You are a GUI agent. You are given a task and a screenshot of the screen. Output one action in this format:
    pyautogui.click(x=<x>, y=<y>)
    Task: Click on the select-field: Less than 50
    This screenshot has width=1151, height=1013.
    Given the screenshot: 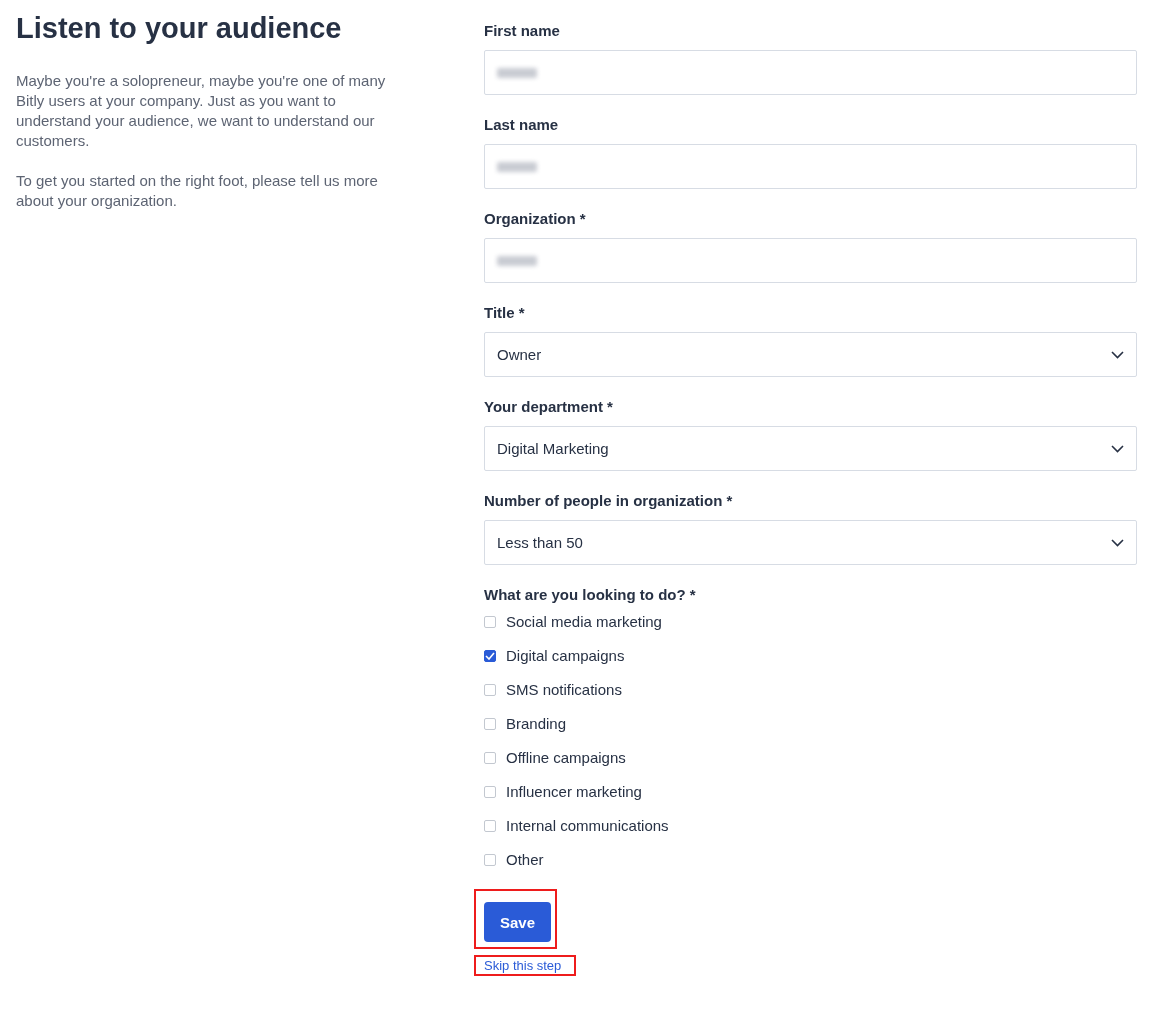 What is the action you would take?
    pyautogui.click(x=810, y=542)
    